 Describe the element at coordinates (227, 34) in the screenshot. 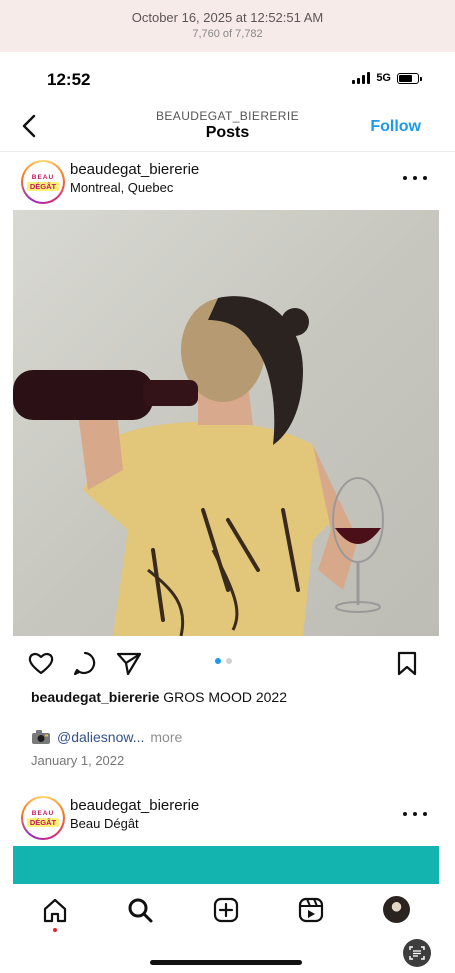

I see `banner-count: 7,760 of 7,782` at that location.